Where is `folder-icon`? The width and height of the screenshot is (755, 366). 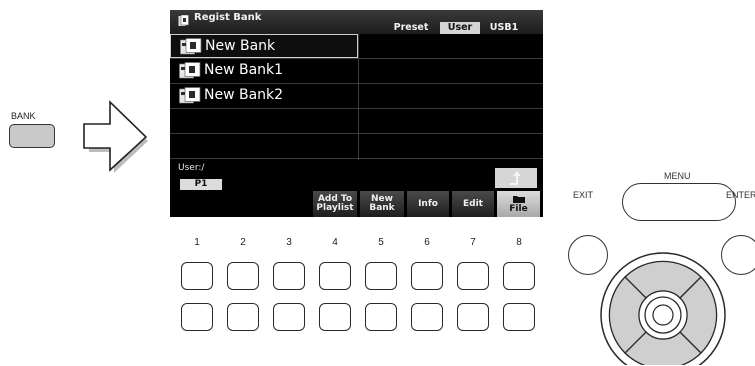 folder-icon is located at coordinates (518, 199).